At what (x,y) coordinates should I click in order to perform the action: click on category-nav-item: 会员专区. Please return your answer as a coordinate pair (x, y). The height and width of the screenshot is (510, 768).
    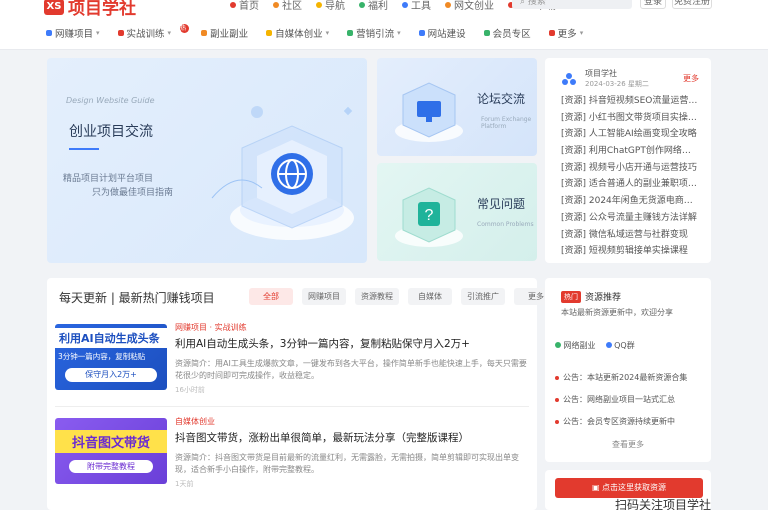
    Looking at the image, I should click on (507, 33).